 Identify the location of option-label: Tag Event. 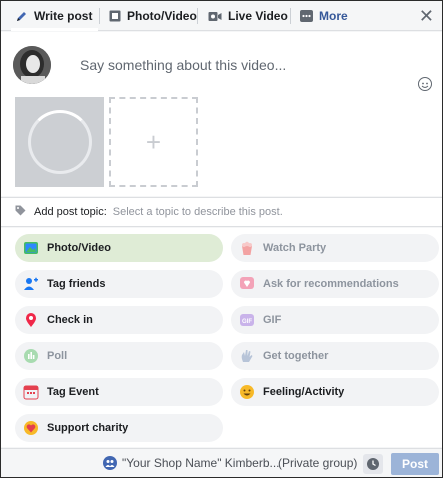
(73, 392).